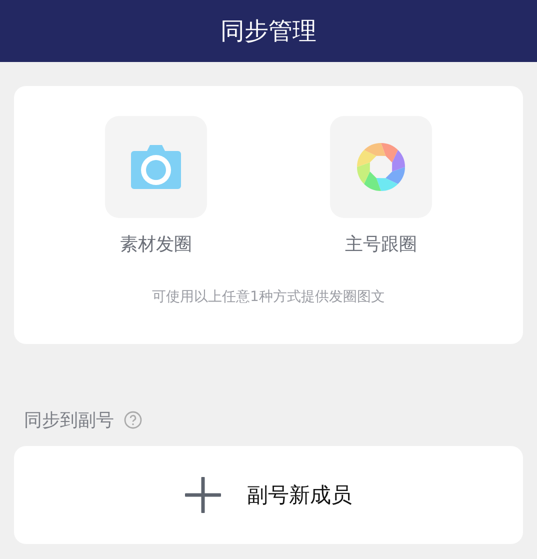 This screenshot has height=559, width=537. I want to click on option-label: 素材发圈, so click(156, 244).